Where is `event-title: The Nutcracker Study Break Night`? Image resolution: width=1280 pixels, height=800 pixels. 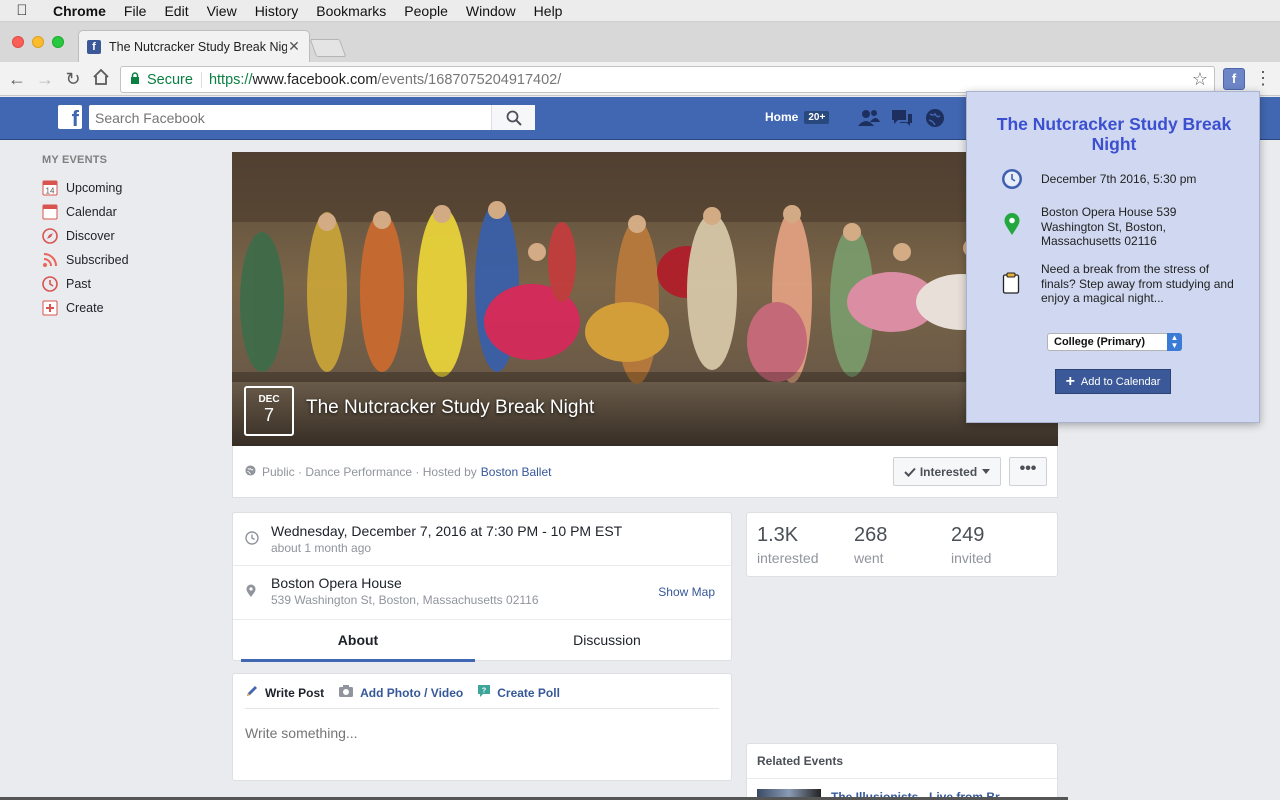 event-title: The Nutcracker Study Break Night is located at coordinates (450, 407).